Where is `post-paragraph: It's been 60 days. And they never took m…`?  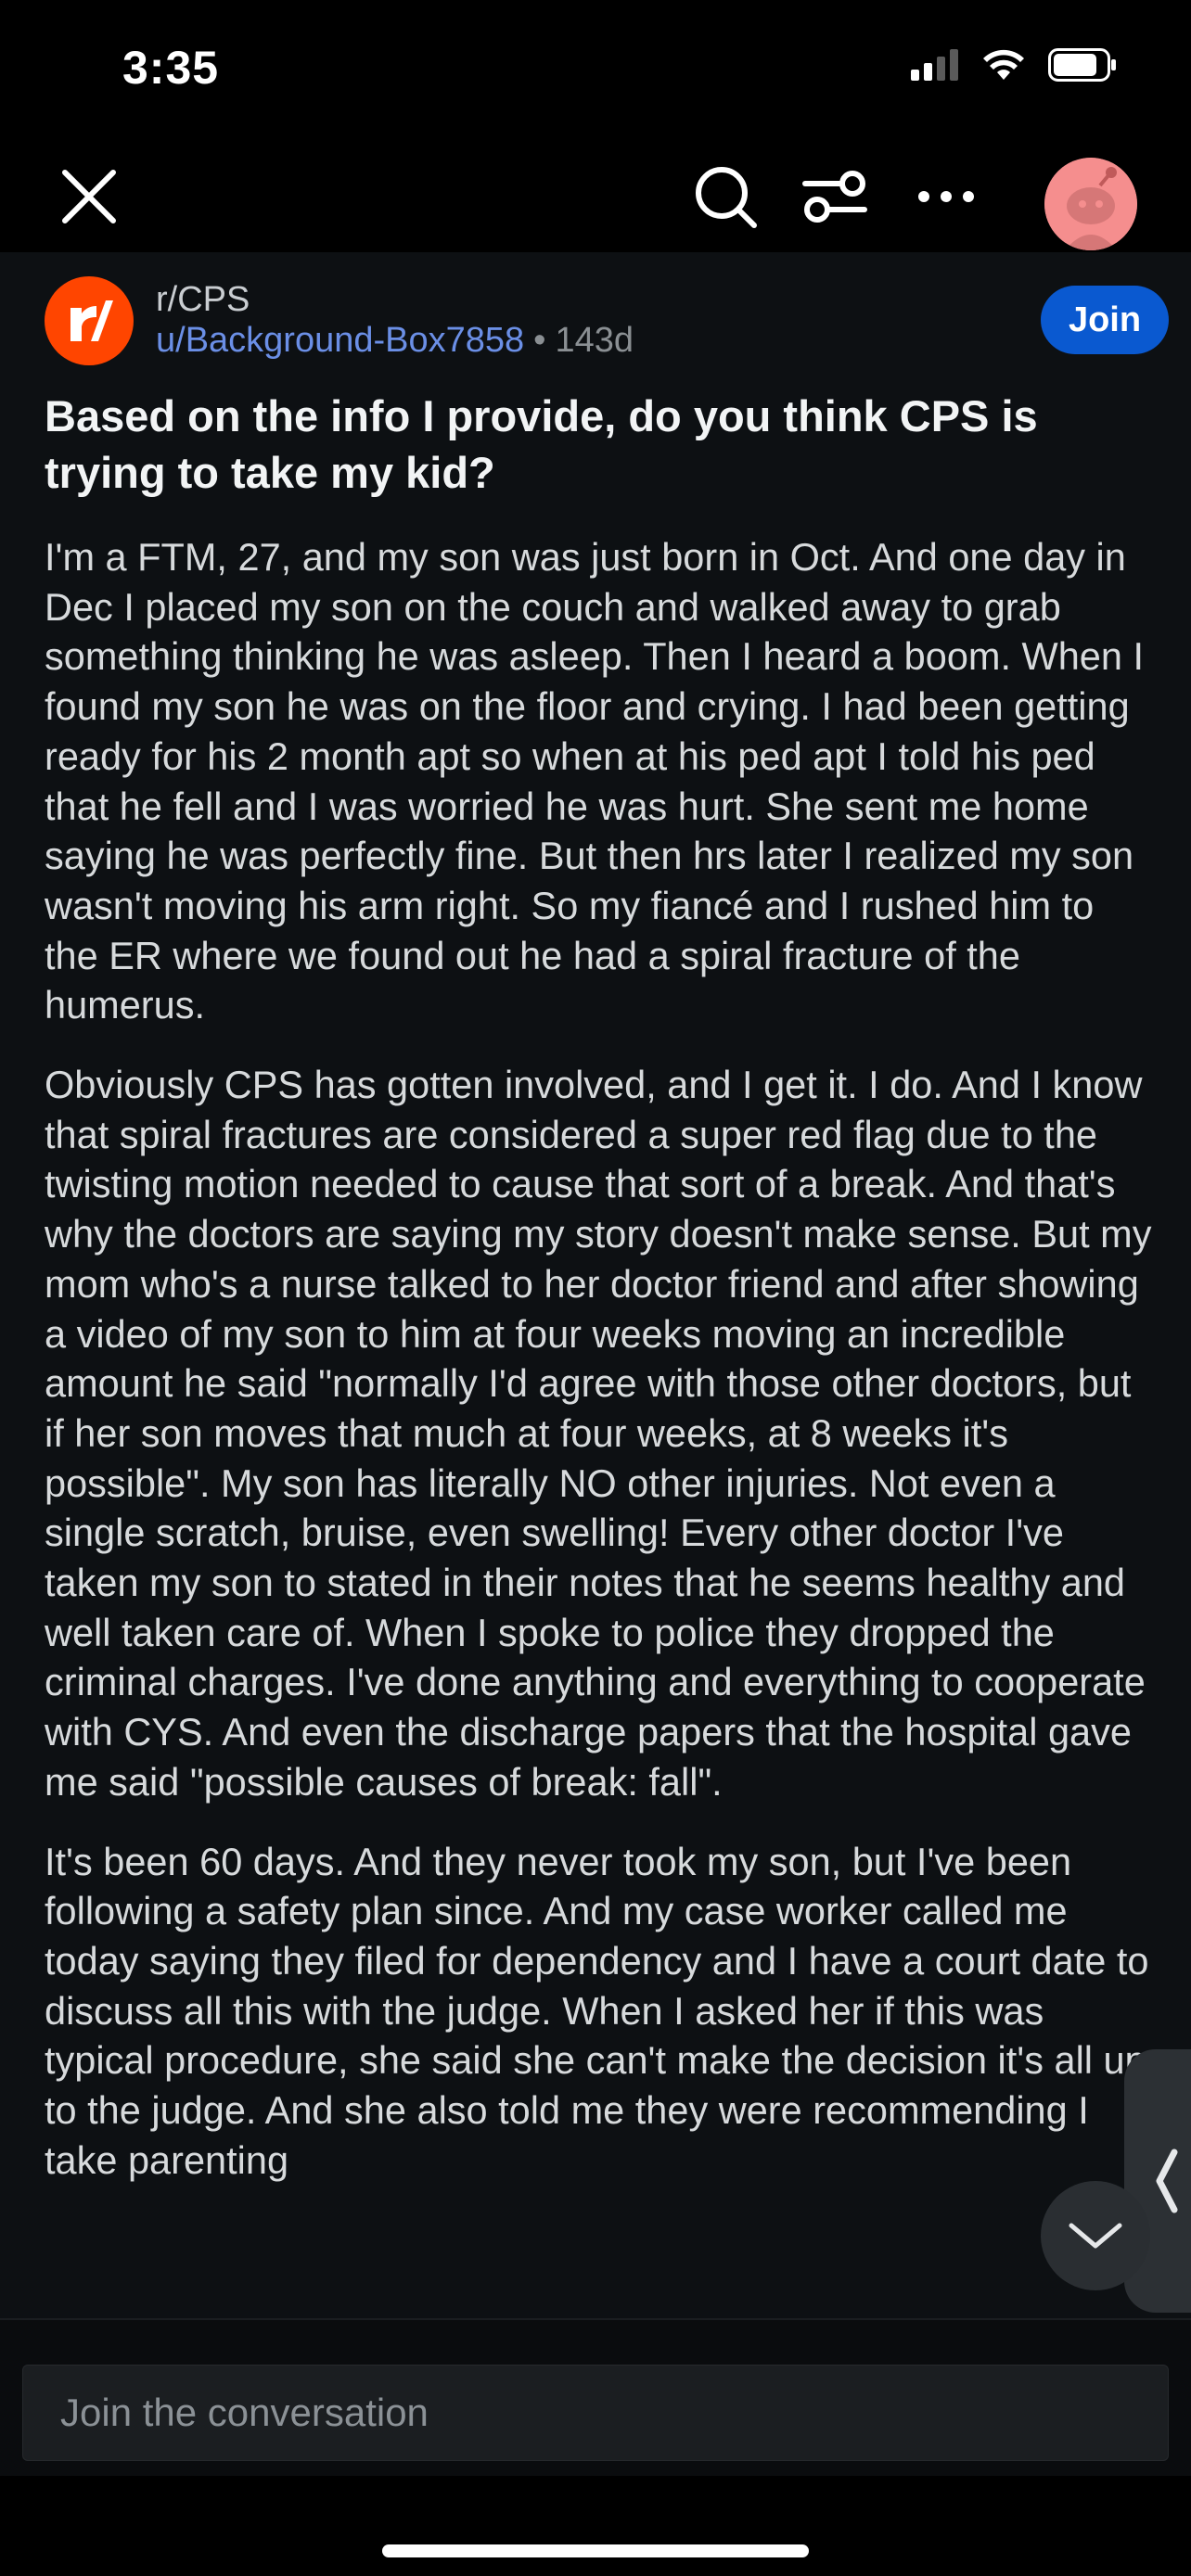 post-paragraph: It's been 60 days. And they never took m… is located at coordinates (597, 2010).